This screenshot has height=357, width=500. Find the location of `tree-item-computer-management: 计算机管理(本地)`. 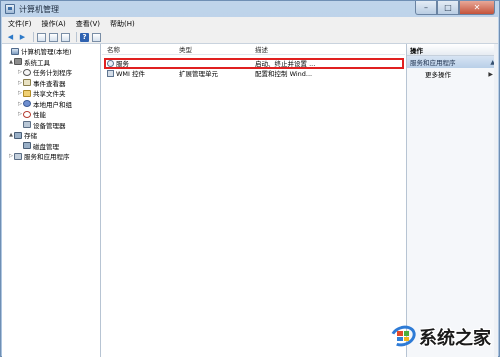

tree-item-computer-management: 计算机管理(本地) is located at coordinates (51, 51).